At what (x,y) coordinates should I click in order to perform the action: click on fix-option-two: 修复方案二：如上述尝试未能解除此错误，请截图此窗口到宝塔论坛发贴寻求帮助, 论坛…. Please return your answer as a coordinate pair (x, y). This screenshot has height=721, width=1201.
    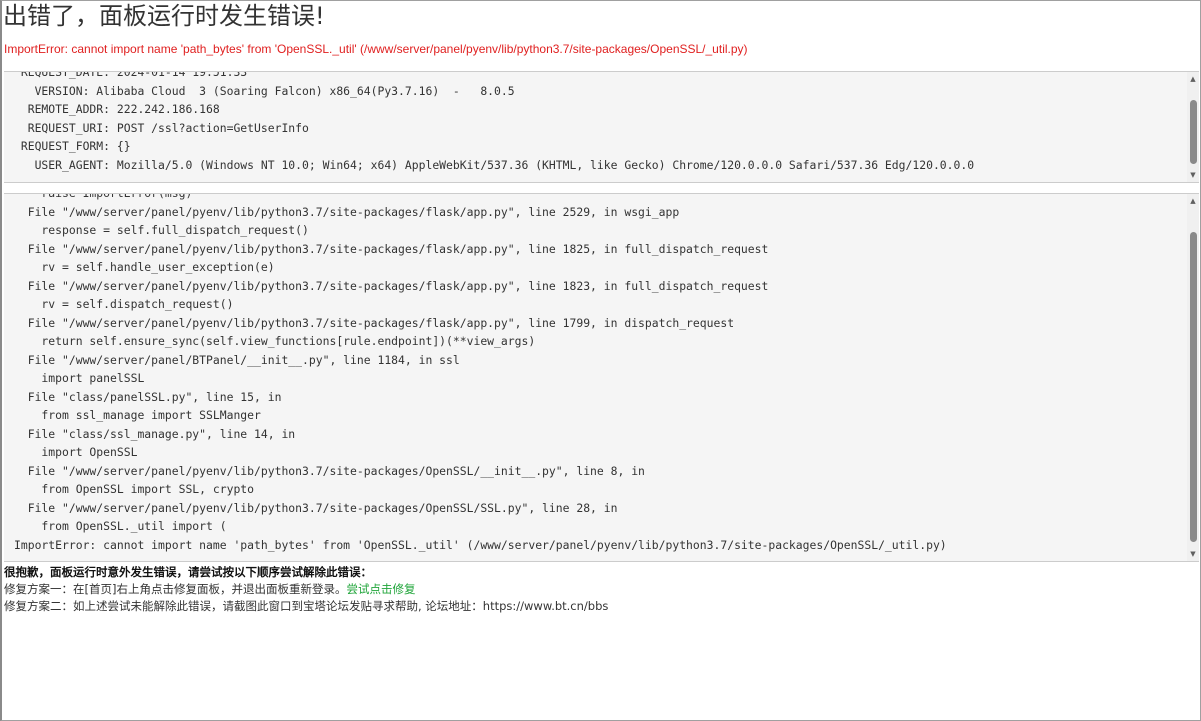
    Looking at the image, I should click on (306, 606).